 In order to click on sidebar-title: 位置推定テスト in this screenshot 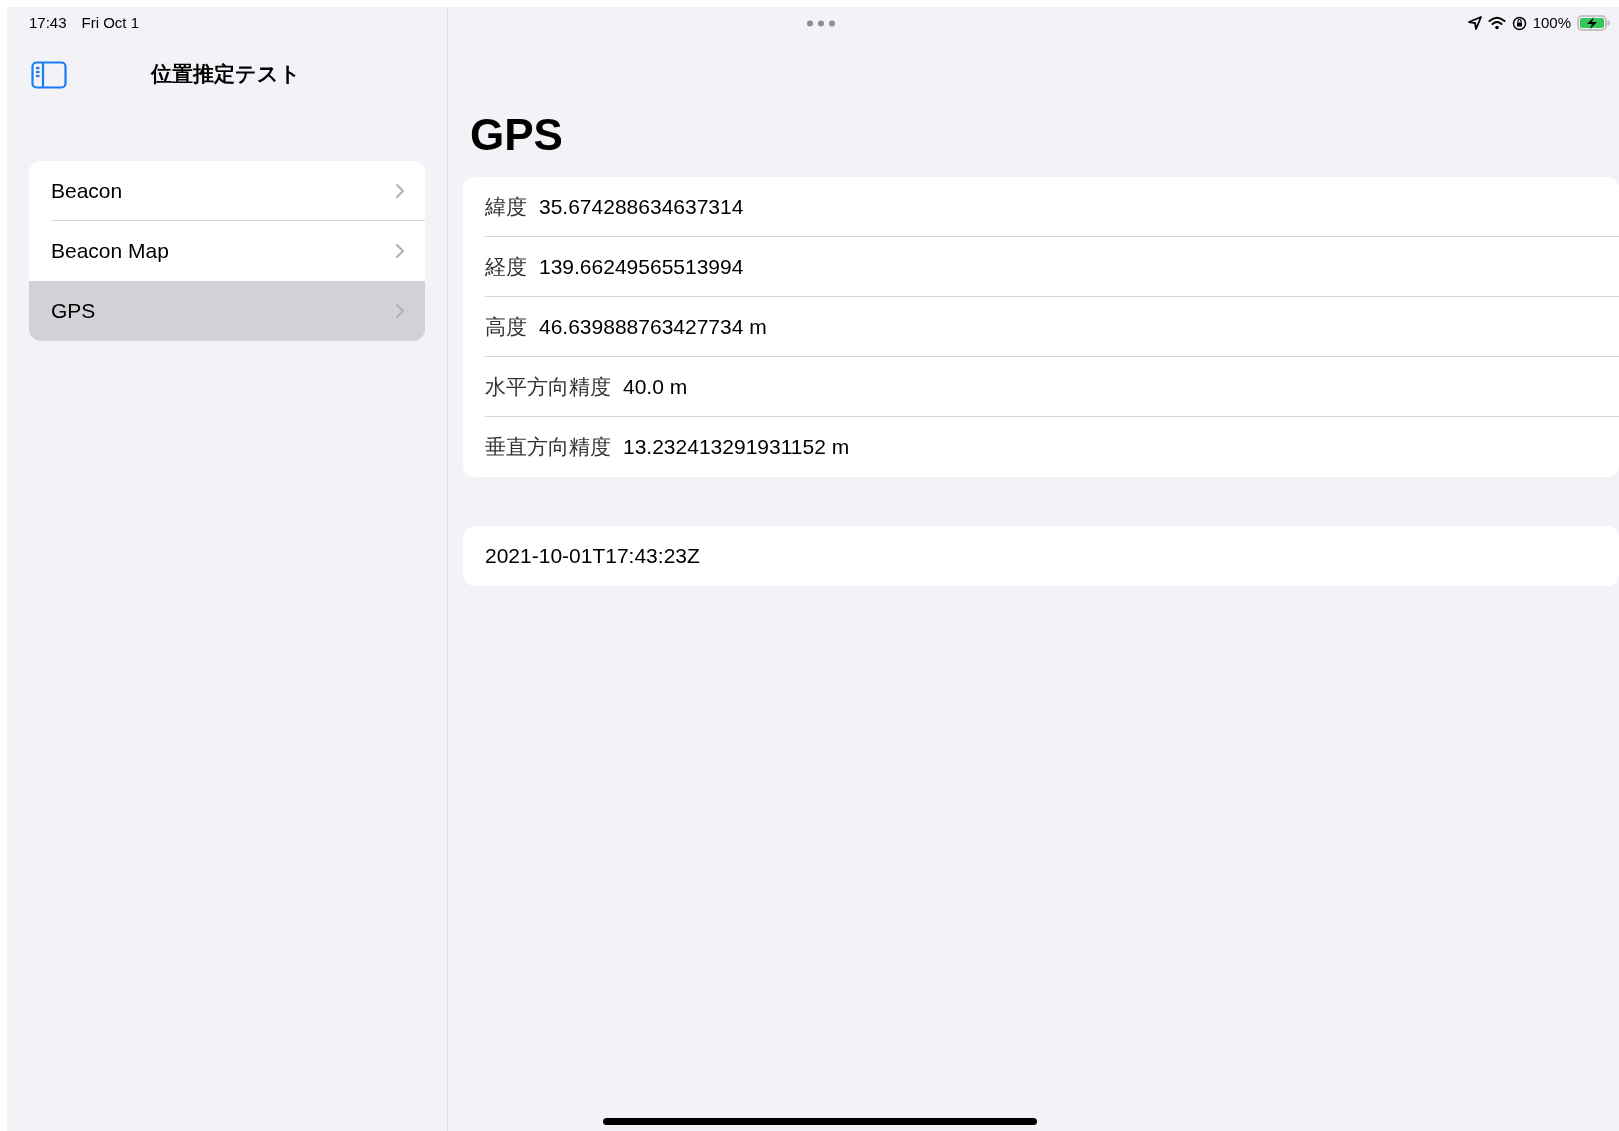, I will do `click(226, 74)`.